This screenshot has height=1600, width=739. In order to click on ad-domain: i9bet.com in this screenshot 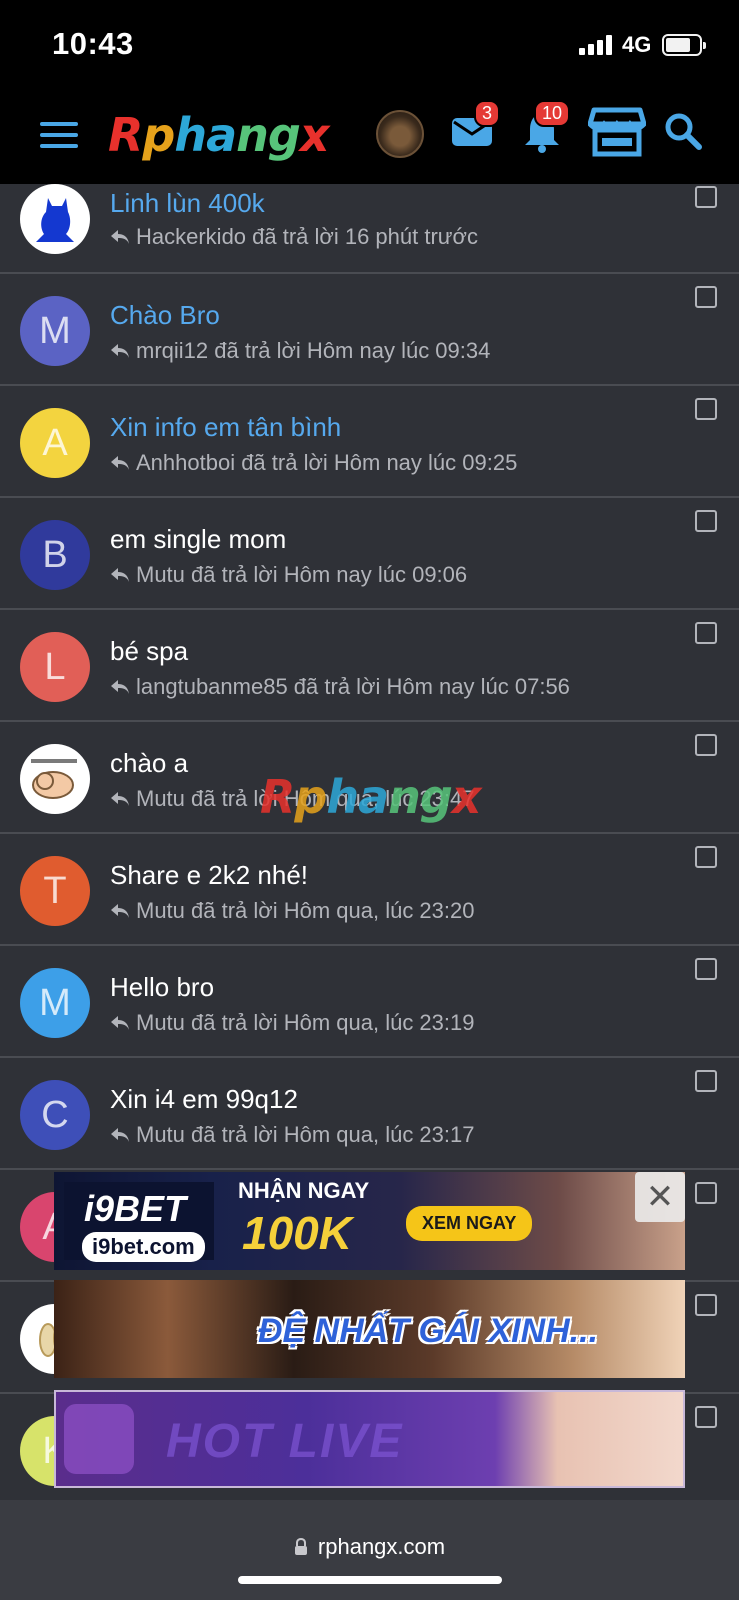, I will do `click(143, 1247)`.